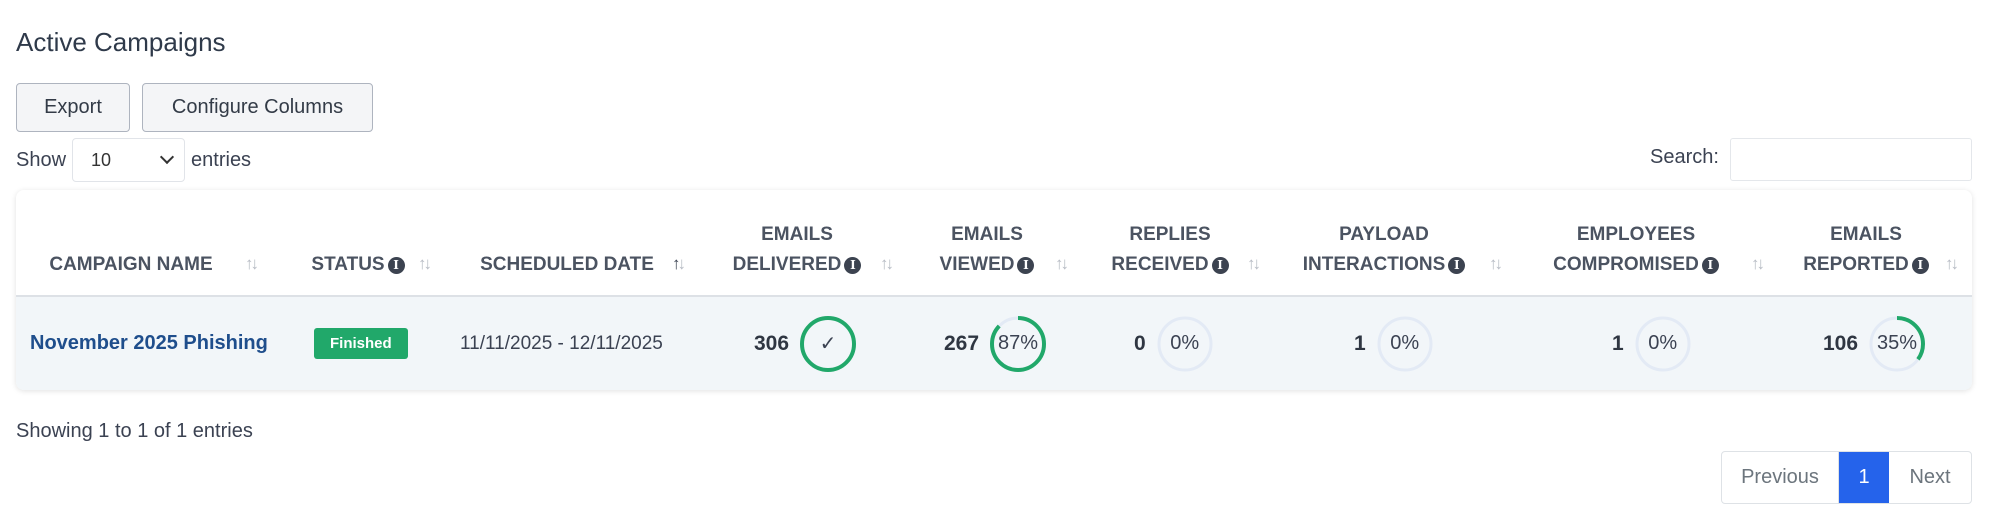 Image resolution: width=1993 pixels, height=520 pixels. What do you see at coordinates (73, 107) in the screenshot?
I see `export-button: Export` at bounding box center [73, 107].